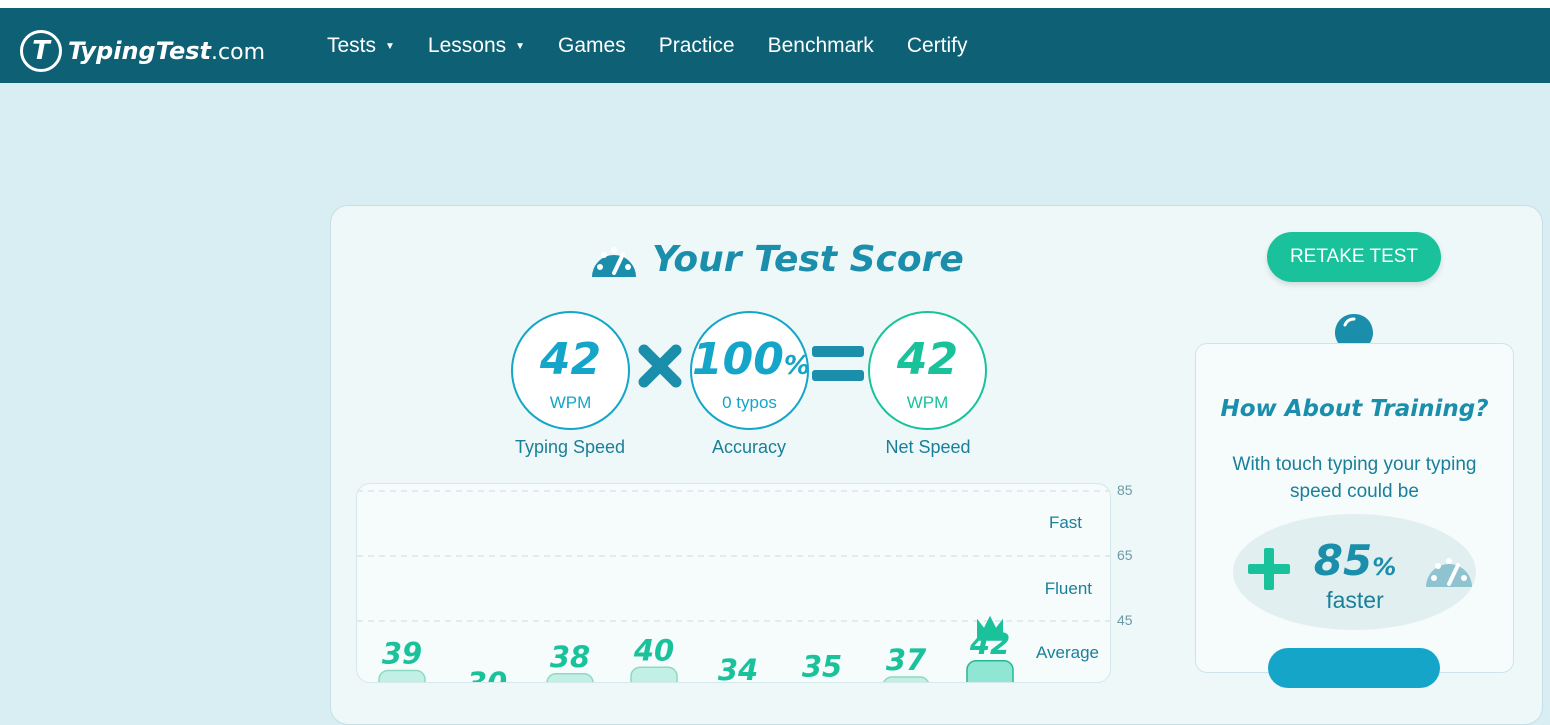  Describe the element at coordinates (1125, 620) in the screenshot. I see `y-tick-45: 45` at that location.